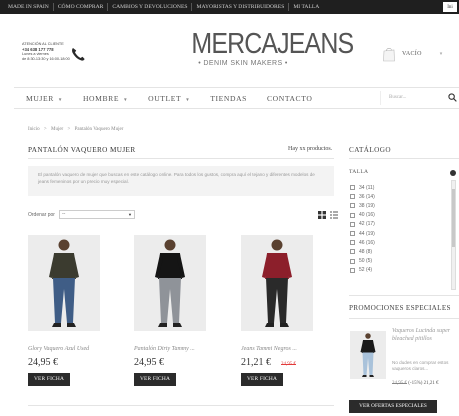 This screenshot has height=416, width=459. I want to click on nav-item-label: OUTLET, so click(165, 98).